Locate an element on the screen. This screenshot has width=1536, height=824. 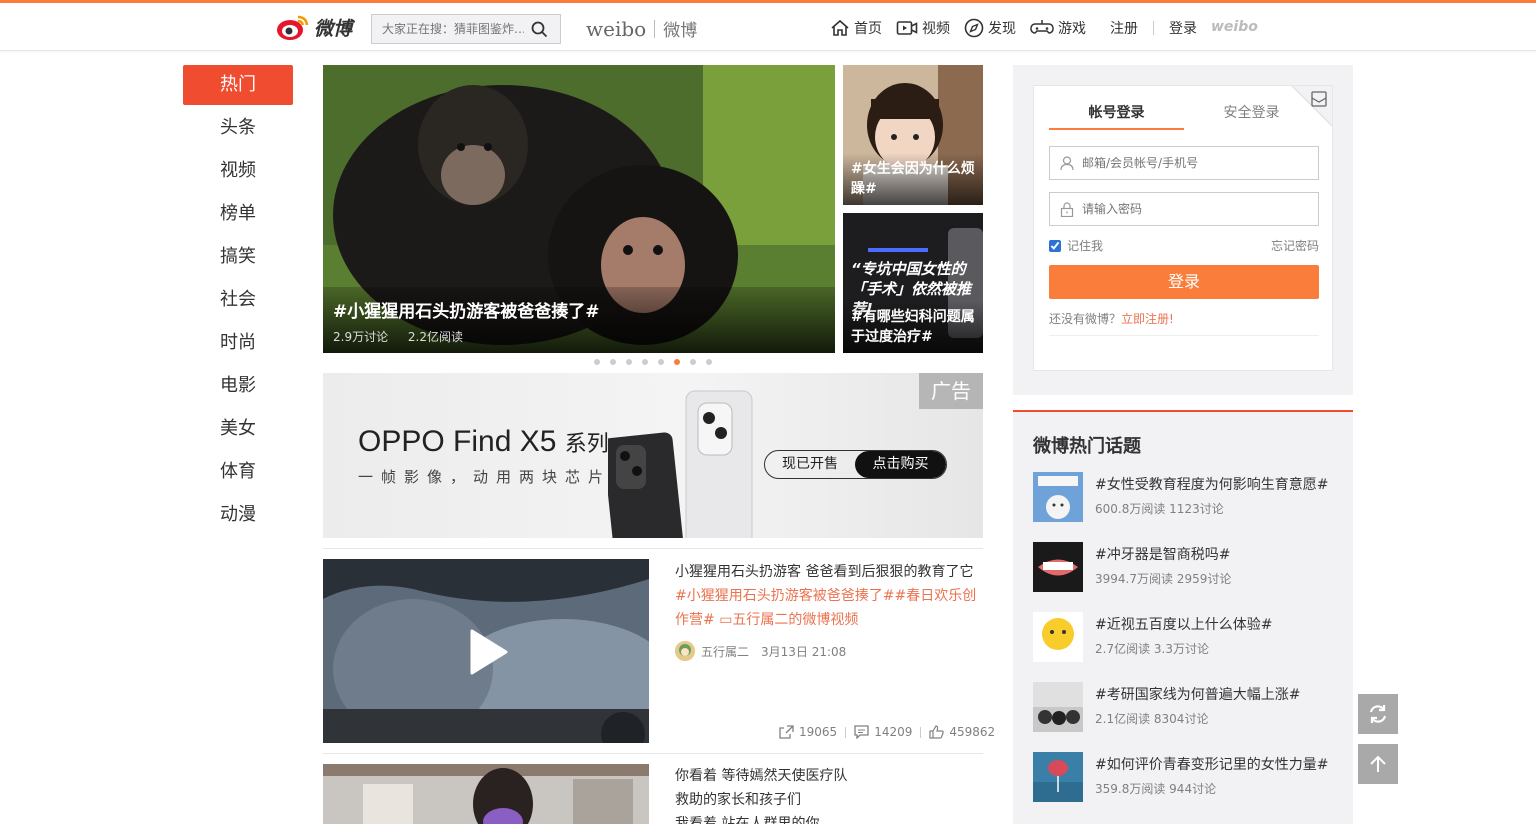
tab-secure-login: 安全登录 is located at coordinates (1251, 116).